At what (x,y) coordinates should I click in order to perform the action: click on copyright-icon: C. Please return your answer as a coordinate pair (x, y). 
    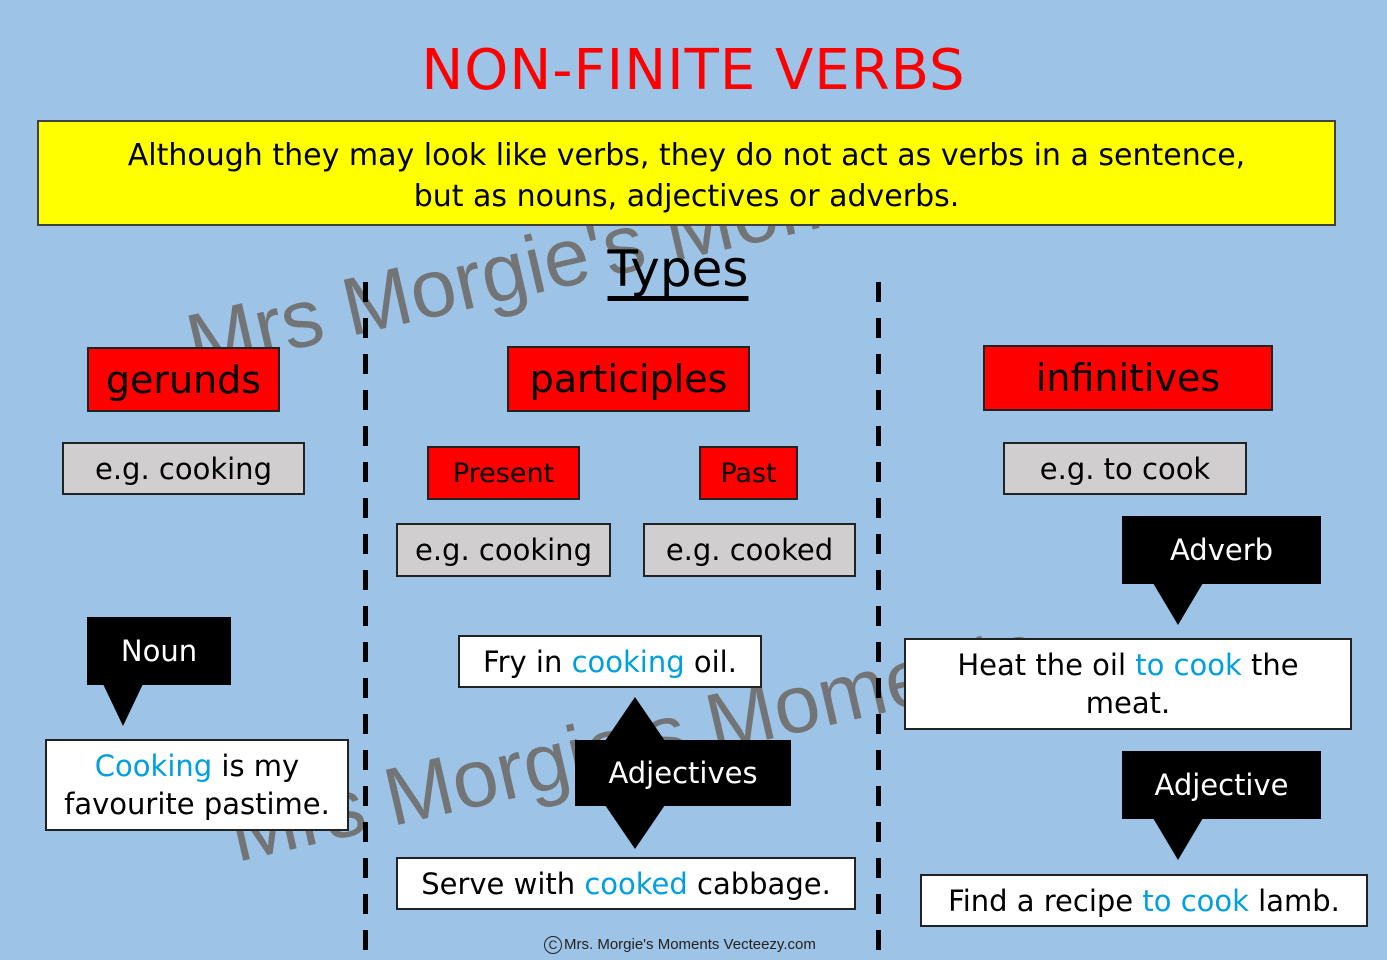
    Looking at the image, I should click on (553, 945).